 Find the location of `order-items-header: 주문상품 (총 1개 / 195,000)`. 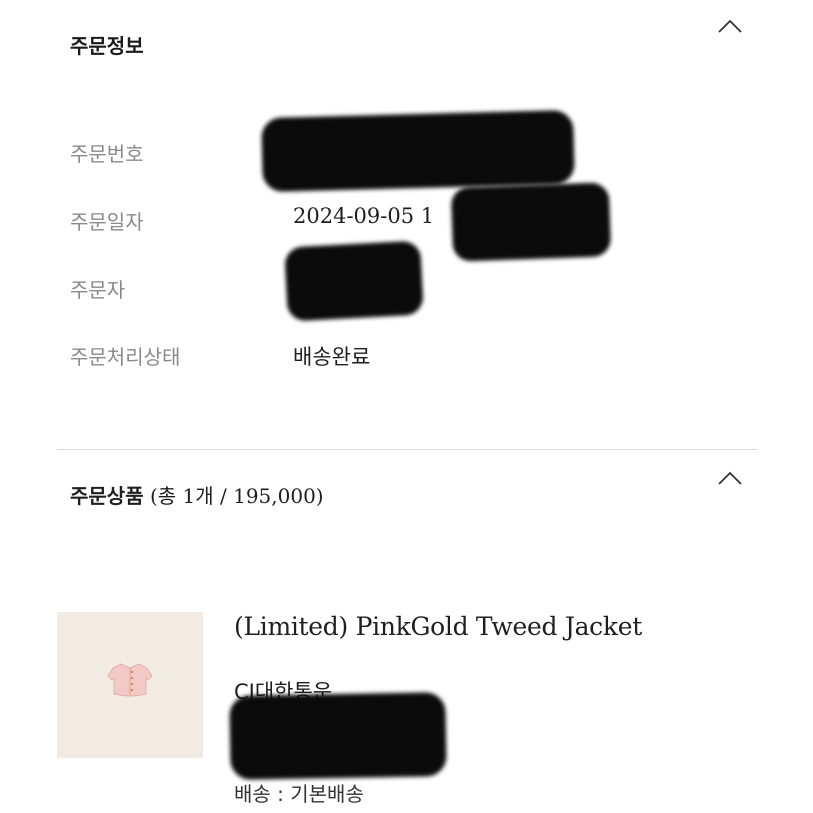

order-items-header: 주문상품 (총 1개 / 195,000) is located at coordinates (197, 494).